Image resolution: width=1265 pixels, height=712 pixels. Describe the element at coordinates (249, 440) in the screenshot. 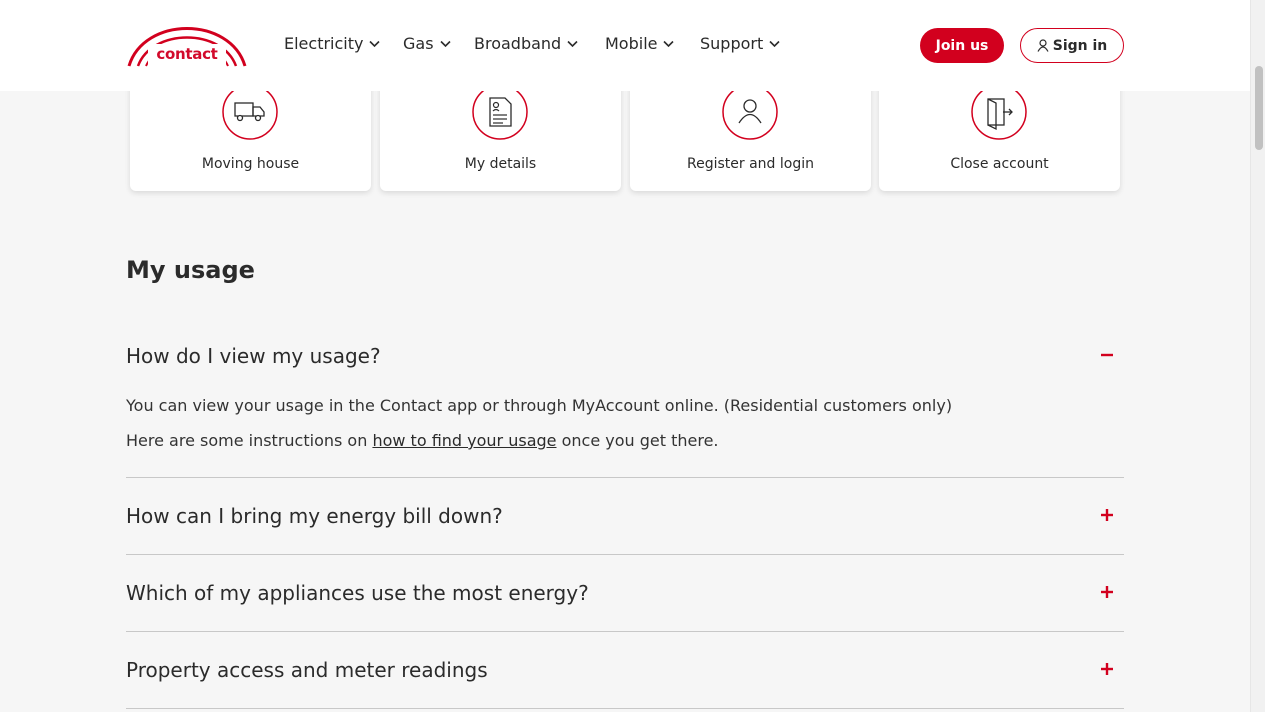

I see `answer-text: Here are some instructions on` at that location.